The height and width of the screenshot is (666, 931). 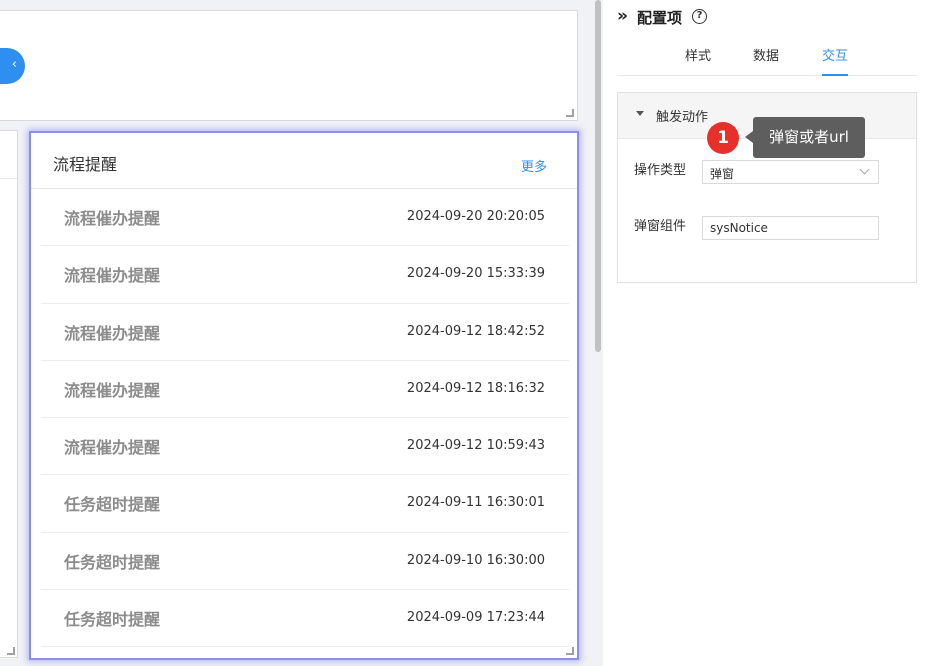 I want to click on canvas-scrollbar-thumb, so click(x=598, y=176).